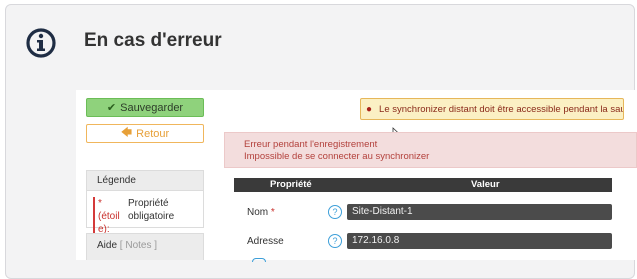 The width and height of the screenshot is (637, 279). I want to click on column-header-value: Valeur, so click(485, 184).